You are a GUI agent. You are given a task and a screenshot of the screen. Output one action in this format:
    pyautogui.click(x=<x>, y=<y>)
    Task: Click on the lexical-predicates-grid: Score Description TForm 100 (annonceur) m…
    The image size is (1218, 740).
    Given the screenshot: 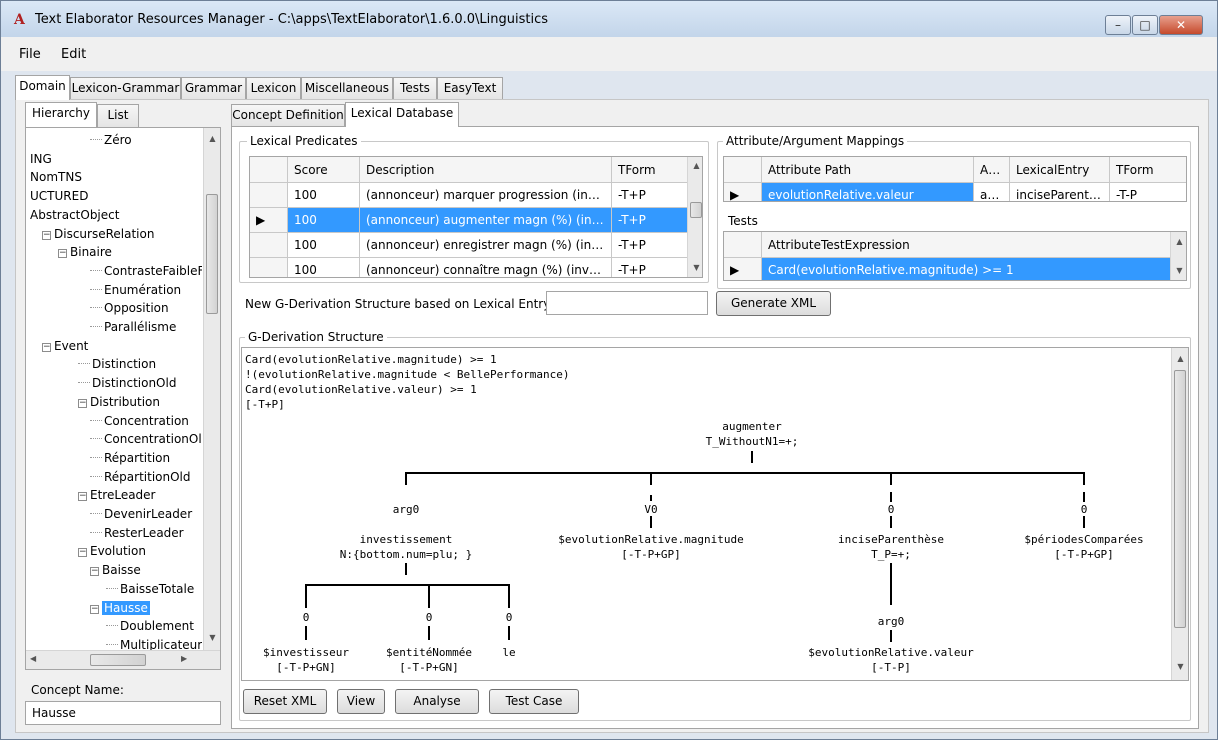 What is the action you would take?
    pyautogui.click(x=476, y=217)
    